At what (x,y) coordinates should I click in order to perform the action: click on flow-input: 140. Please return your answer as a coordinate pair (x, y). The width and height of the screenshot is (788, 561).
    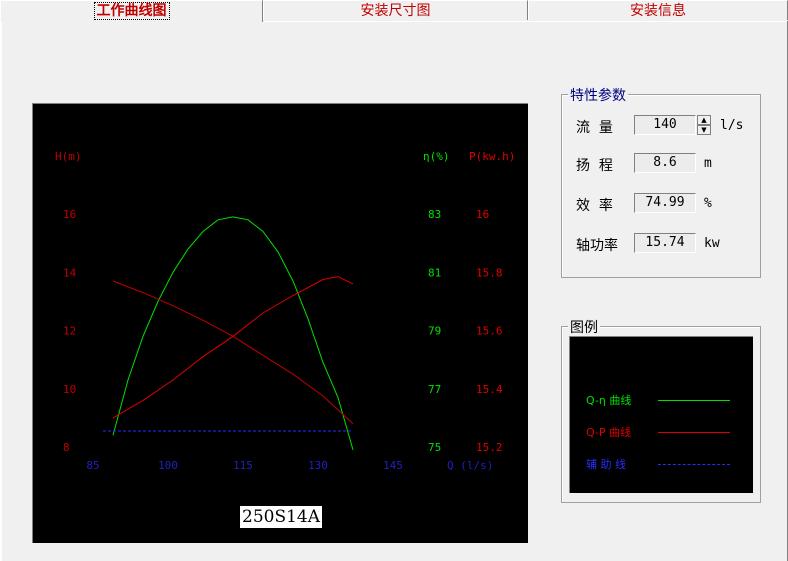
    Looking at the image, I should click on (665, 125).